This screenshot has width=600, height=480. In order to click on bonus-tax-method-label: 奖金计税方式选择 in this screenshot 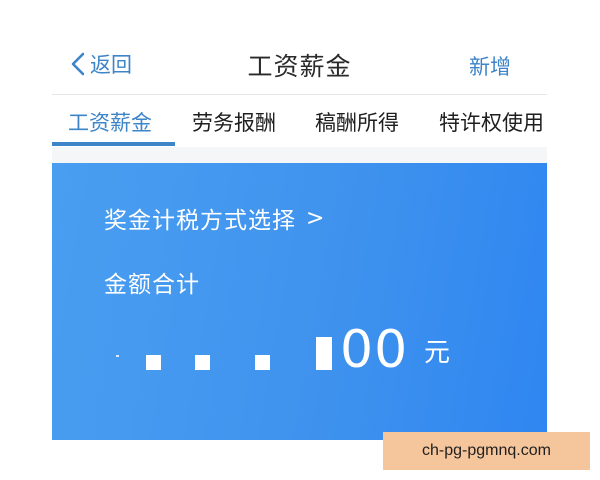, I will do `click(200, 221)`.